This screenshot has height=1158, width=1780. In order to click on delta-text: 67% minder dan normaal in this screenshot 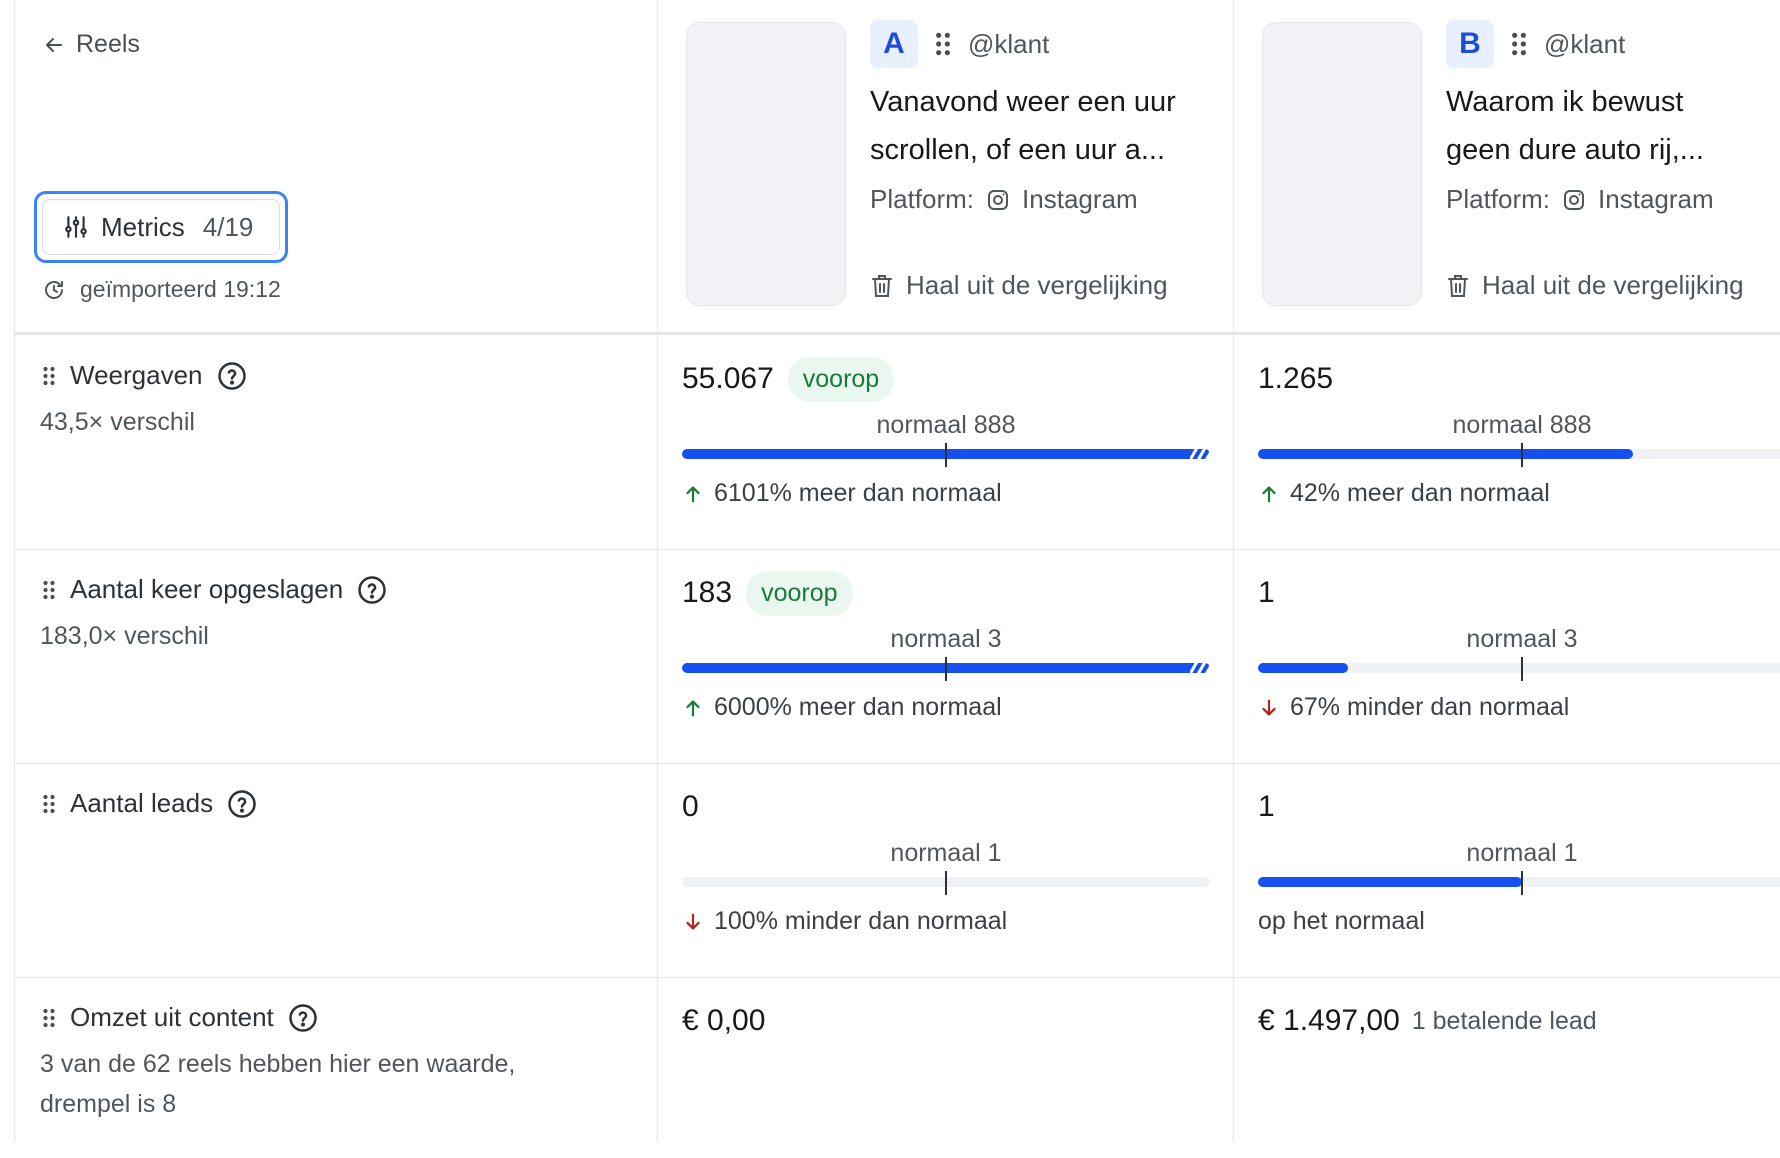, I will do `click(1430, 707)`.